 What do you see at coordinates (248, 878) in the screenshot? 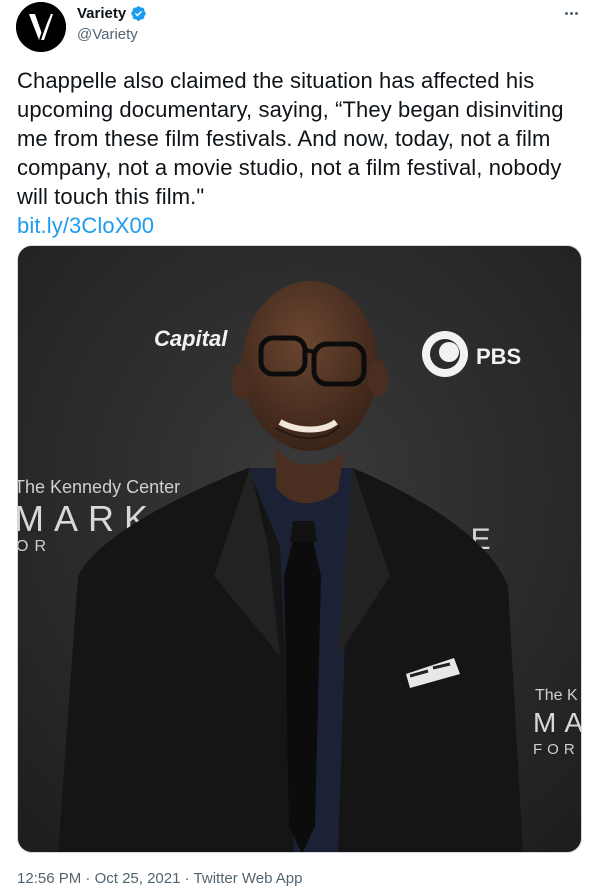
I see `tweet-source: Twitter Web App` at bounding box center [248, 878].